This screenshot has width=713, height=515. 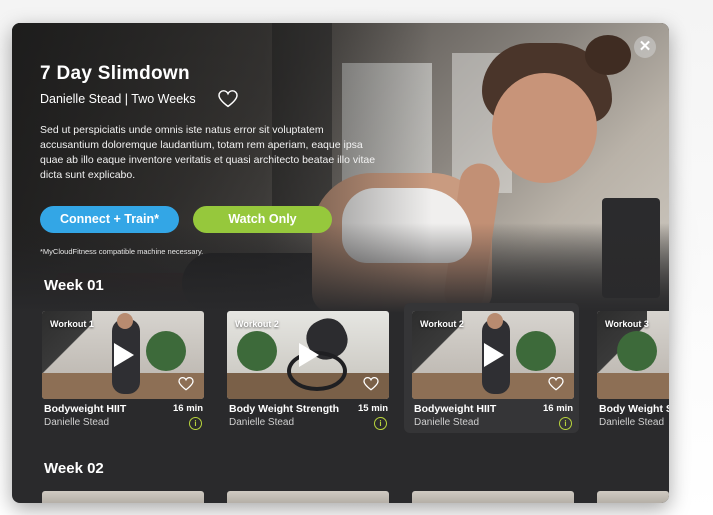 I want to click on workout-label: Workout 1, so click(x=72, y=324).